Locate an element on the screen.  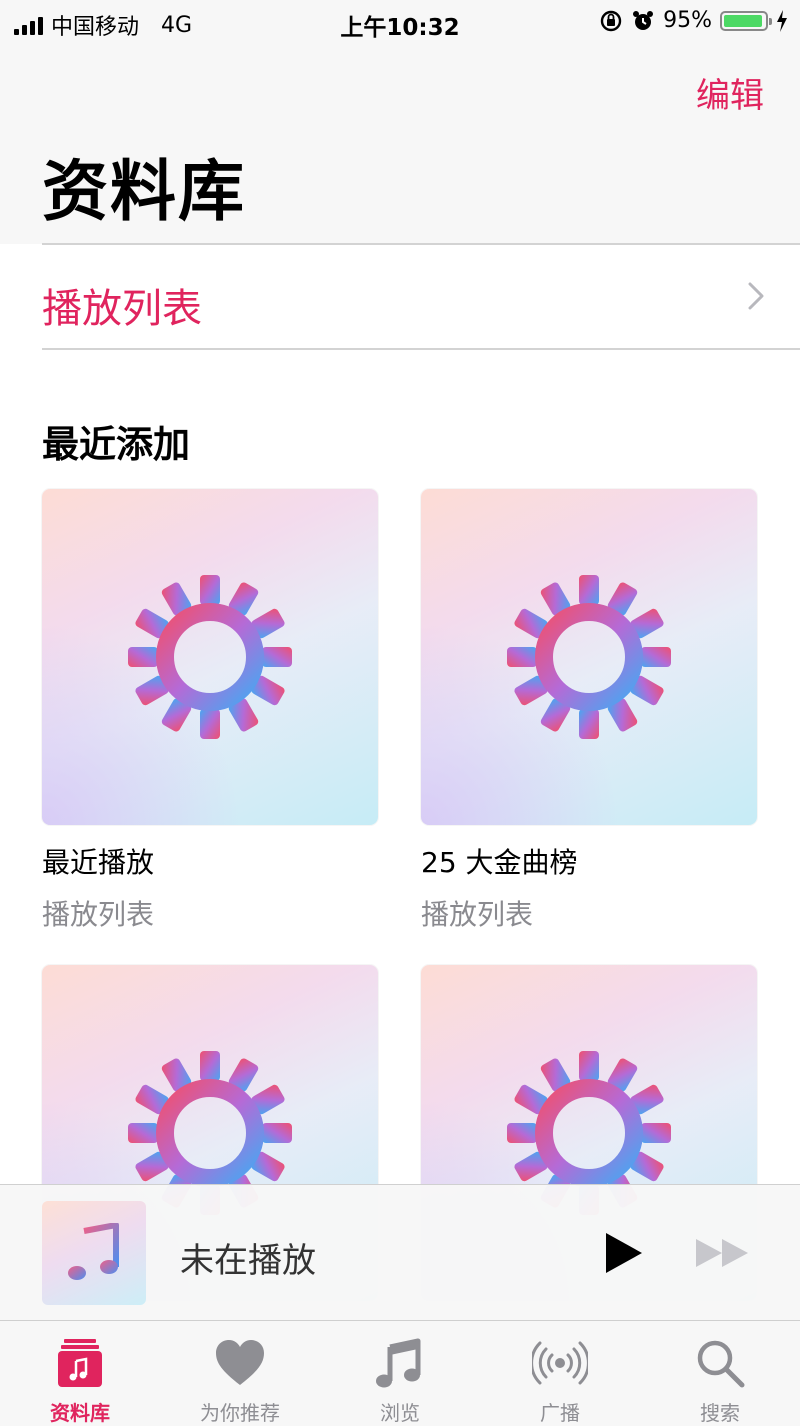
tab-for-you: 为你推荐 is located at coordinates (240, 1373).